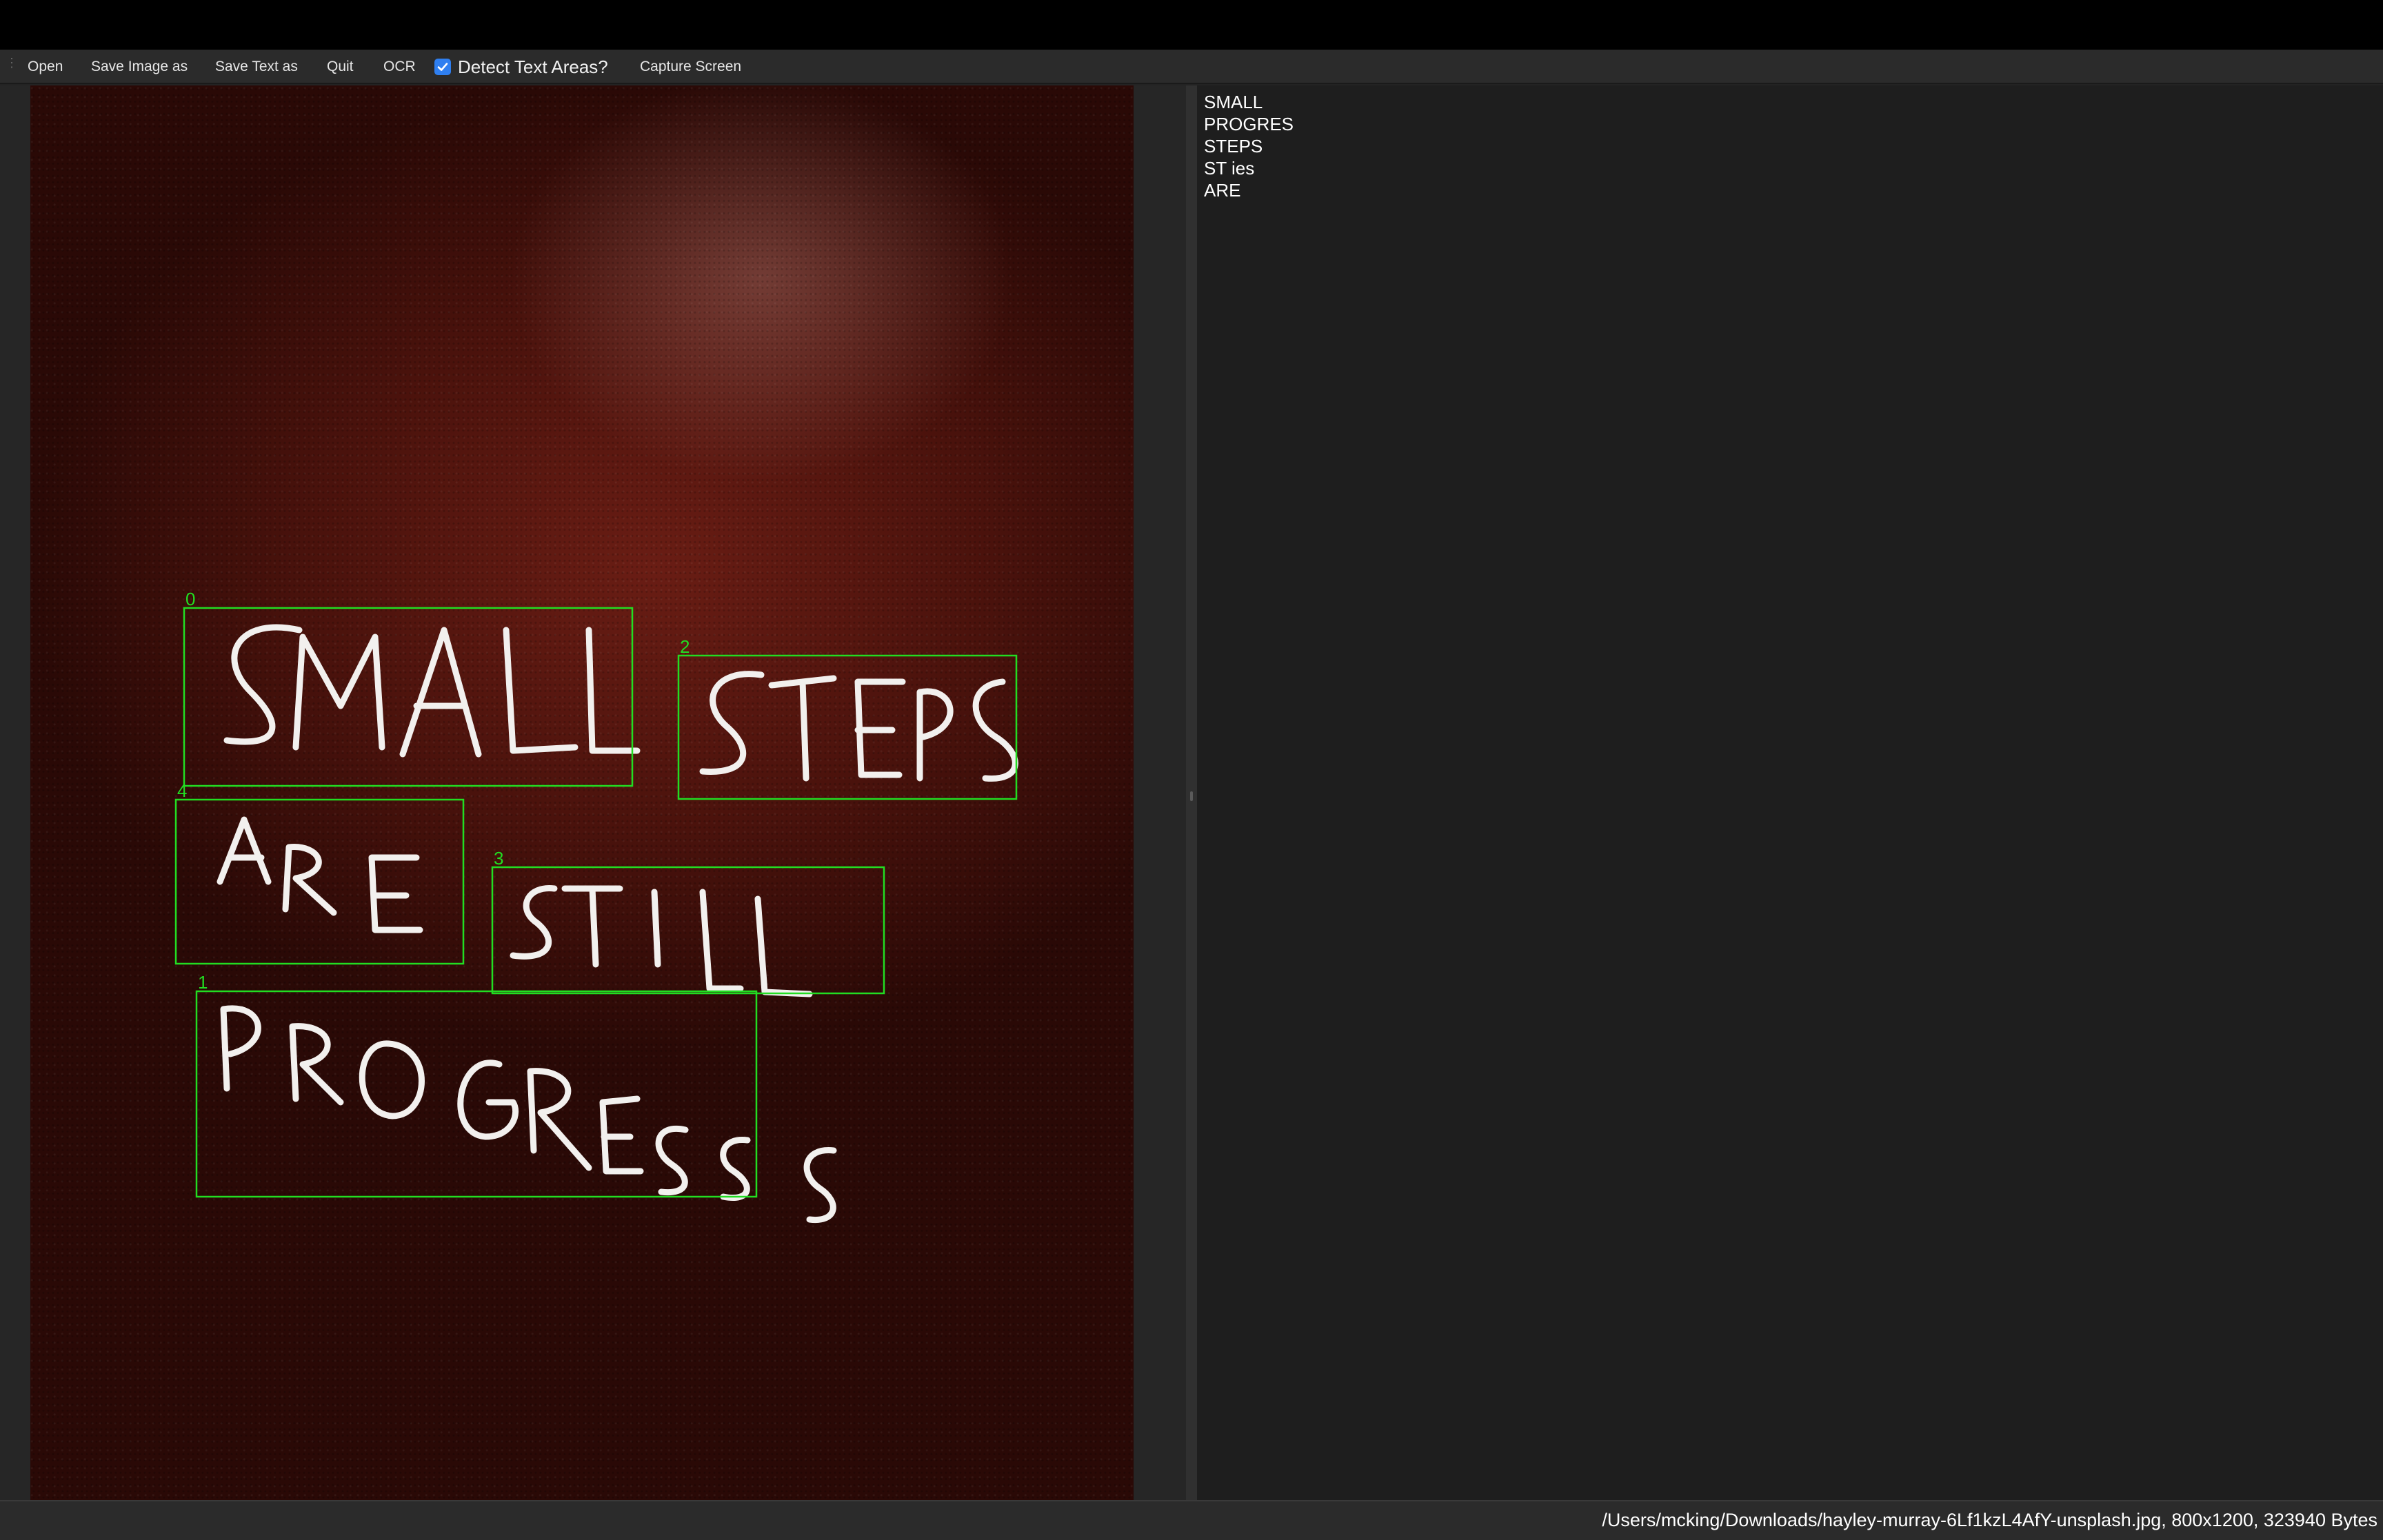  What do you see at coordinates (690, 67) in the screenshot?
I see `capture-screen-button: Capture Screen` at bounding box center [690, 67].